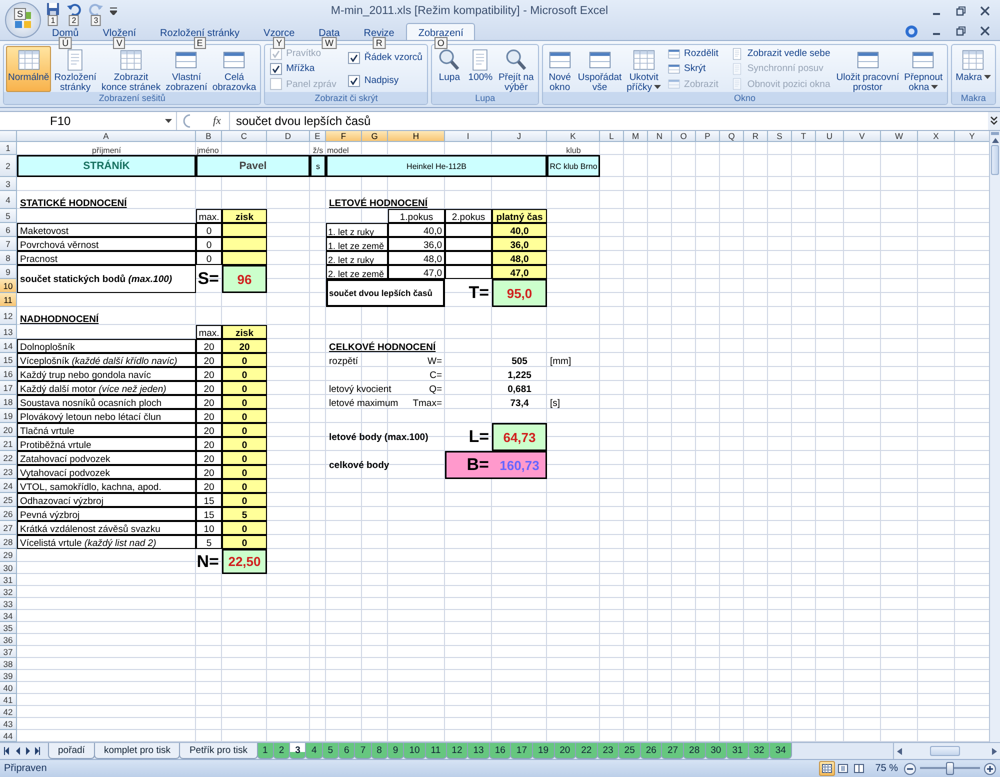 The height and width of the screenshot is (777, 1000). Describe the element at coordinates (985, 31) in the screenshot. I see `close-icon` at that location.